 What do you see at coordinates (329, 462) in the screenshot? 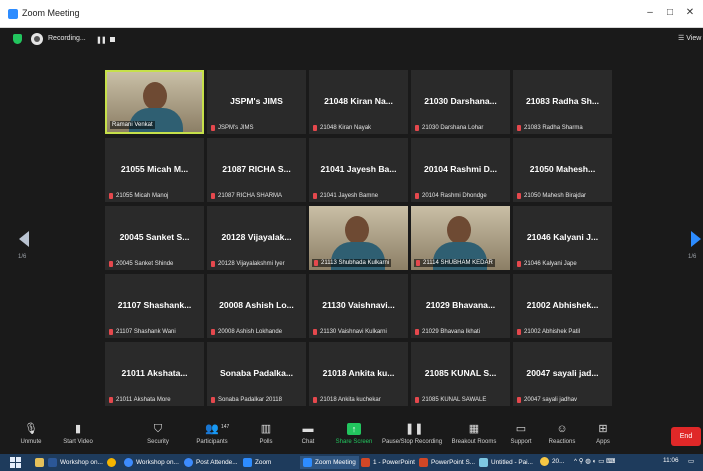
I see `taskbar-item-zoom-meeting: Zoom Meeting` at bounding box center [329, 462].